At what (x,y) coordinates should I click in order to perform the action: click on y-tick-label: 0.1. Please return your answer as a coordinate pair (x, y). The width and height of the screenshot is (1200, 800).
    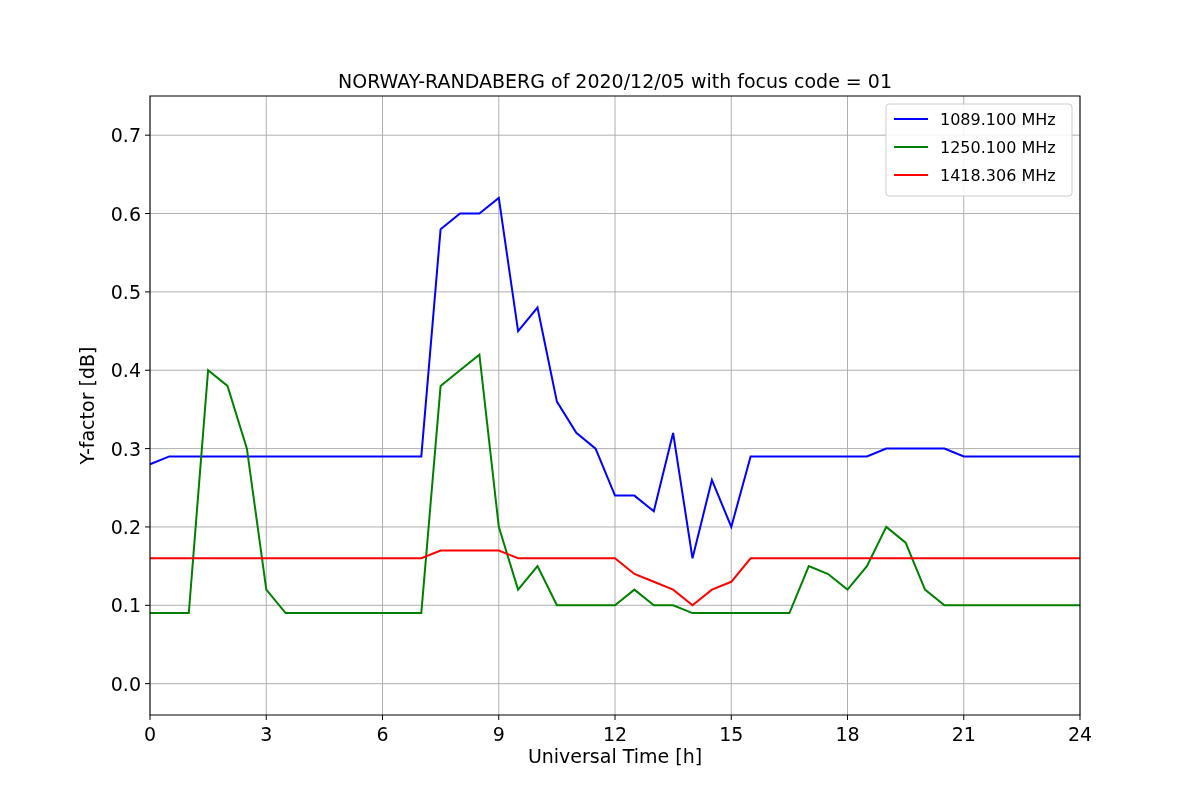
    Looking at the image, I should click on (125, 605).